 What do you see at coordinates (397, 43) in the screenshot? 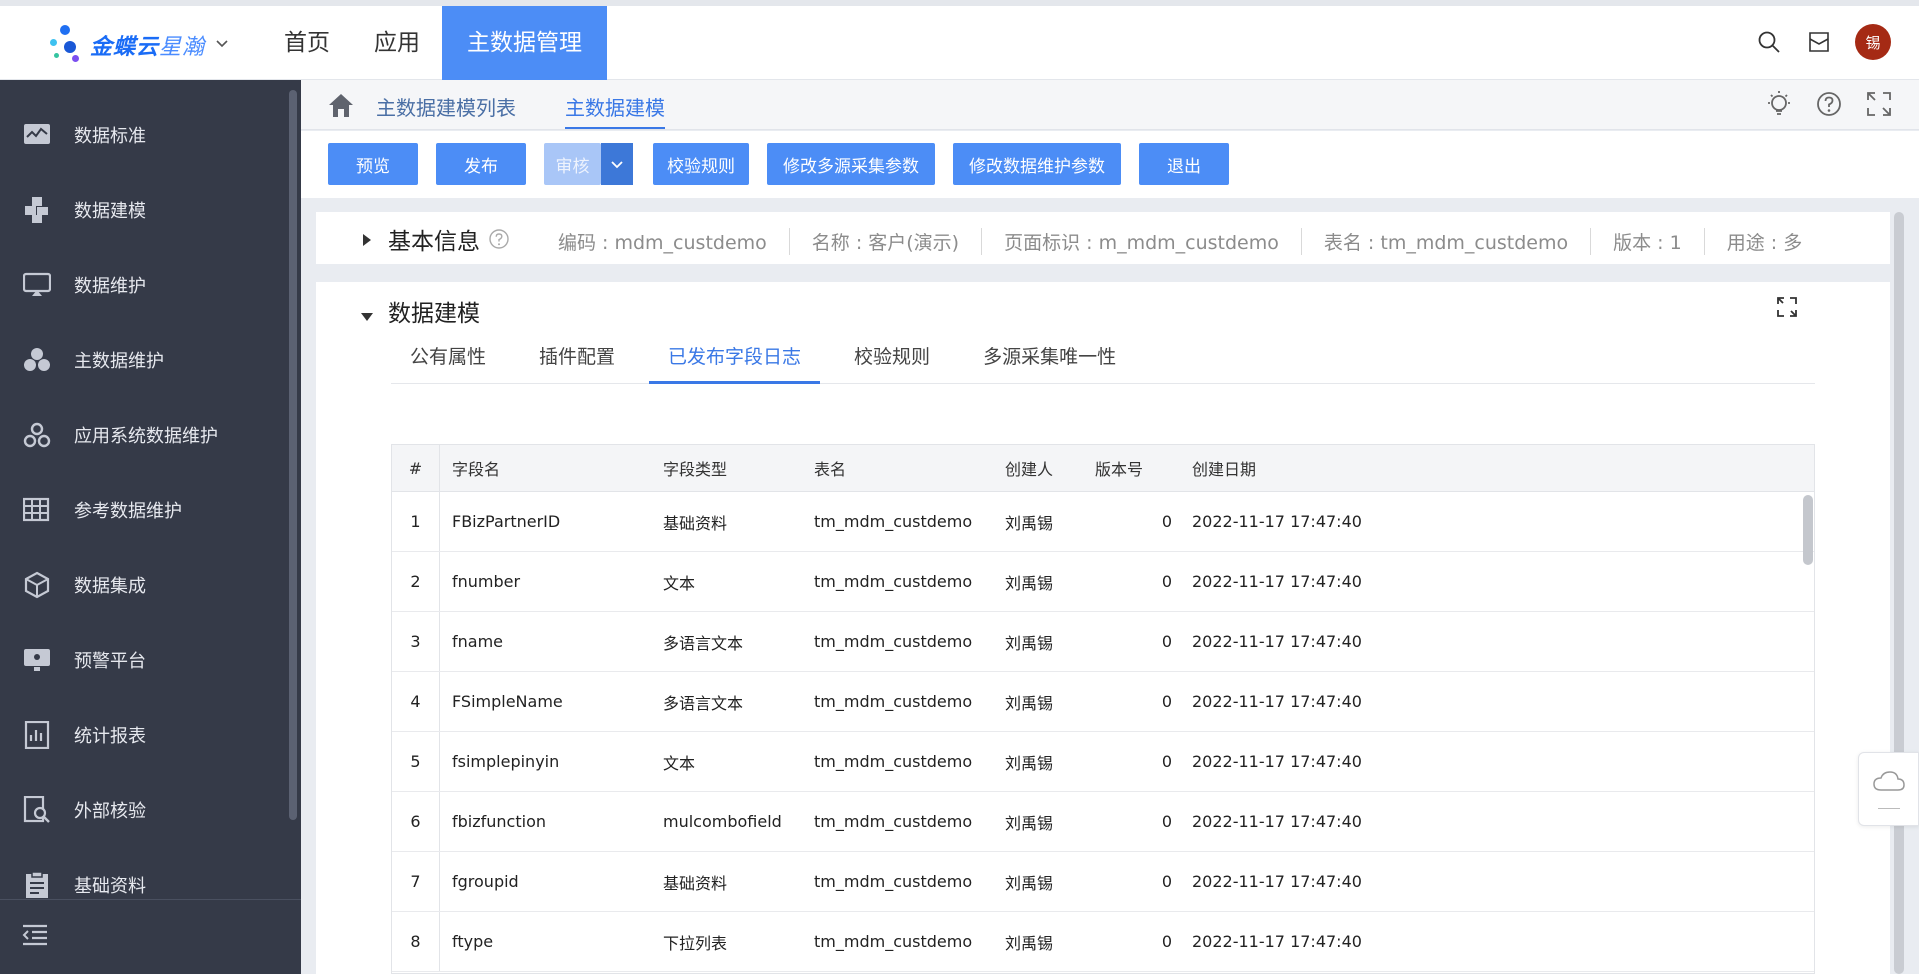
I see `nav-apps: 应用` at bounding box center [397, 43].